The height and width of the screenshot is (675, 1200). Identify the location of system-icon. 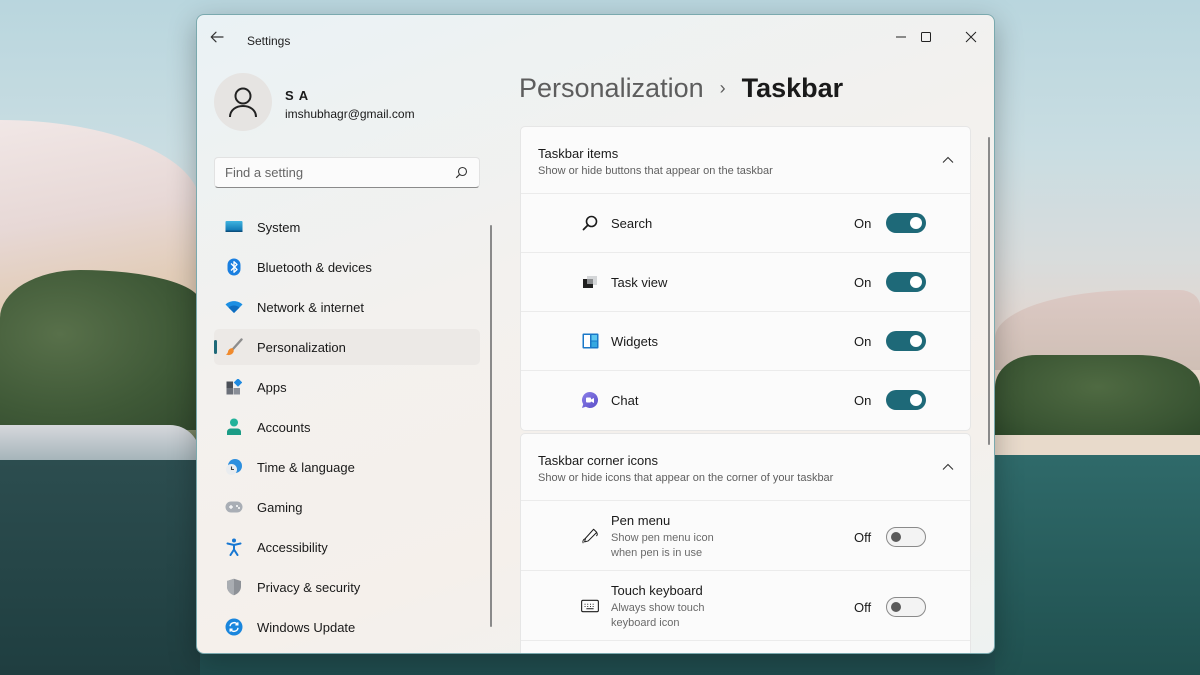
(234, 227).